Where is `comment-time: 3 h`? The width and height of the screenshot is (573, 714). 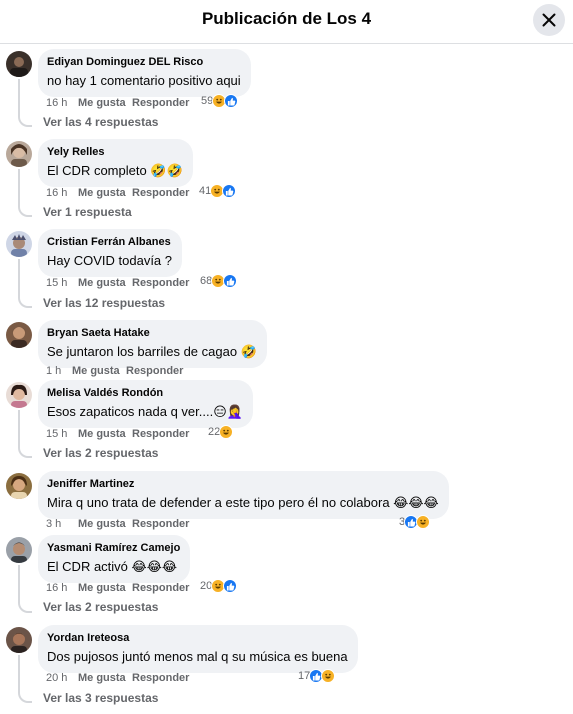
comment-time: 3 h is located at coordinates (62, 524).